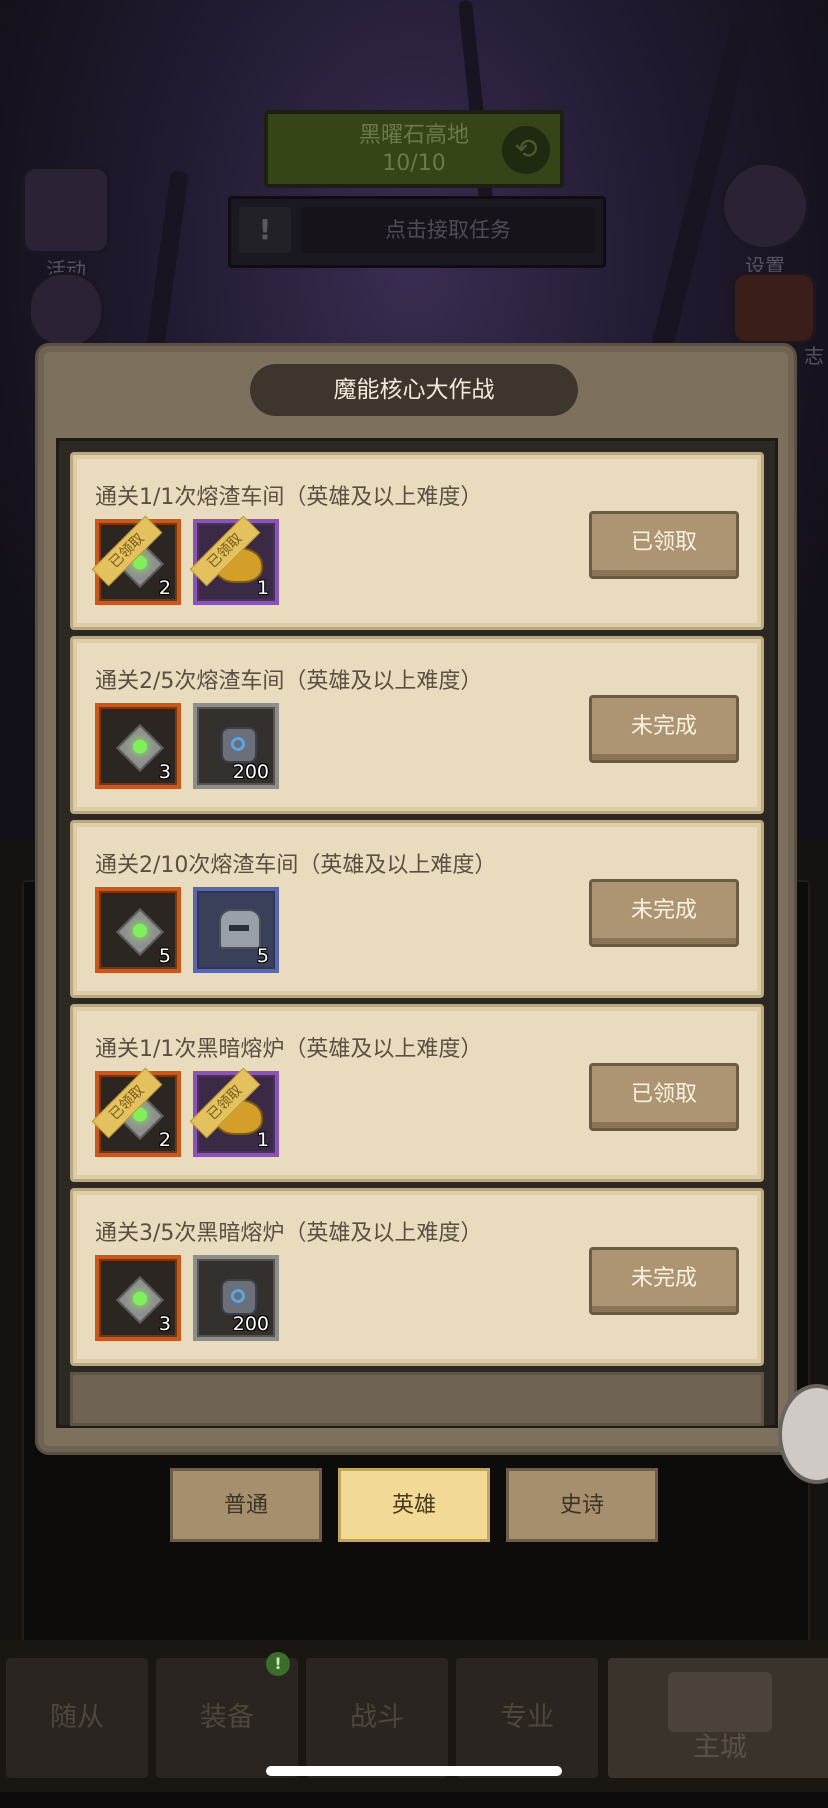  I want to click on quest-description: 通关3/5次黑暗熔炉（英雄及以上难度）, so click(289, 1233).